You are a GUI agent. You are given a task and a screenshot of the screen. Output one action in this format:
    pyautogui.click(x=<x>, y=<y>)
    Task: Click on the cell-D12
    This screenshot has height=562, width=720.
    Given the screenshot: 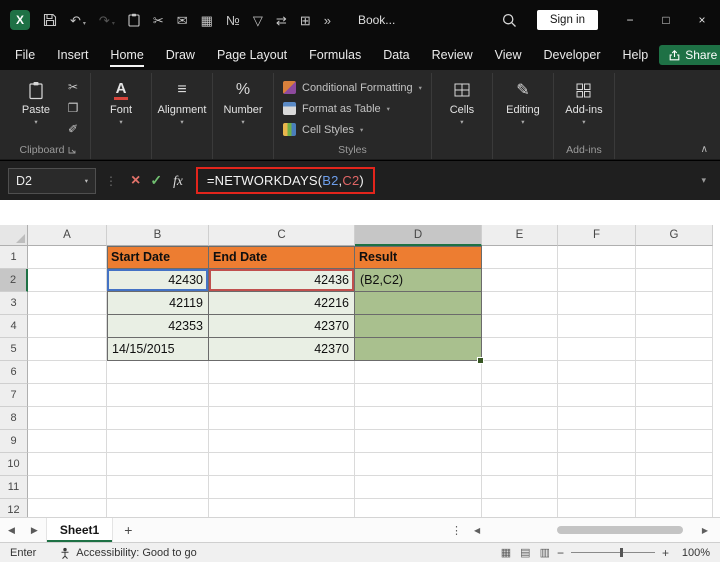 What is the action you would take?
    pyautogui.click(x=418, y=508)
    